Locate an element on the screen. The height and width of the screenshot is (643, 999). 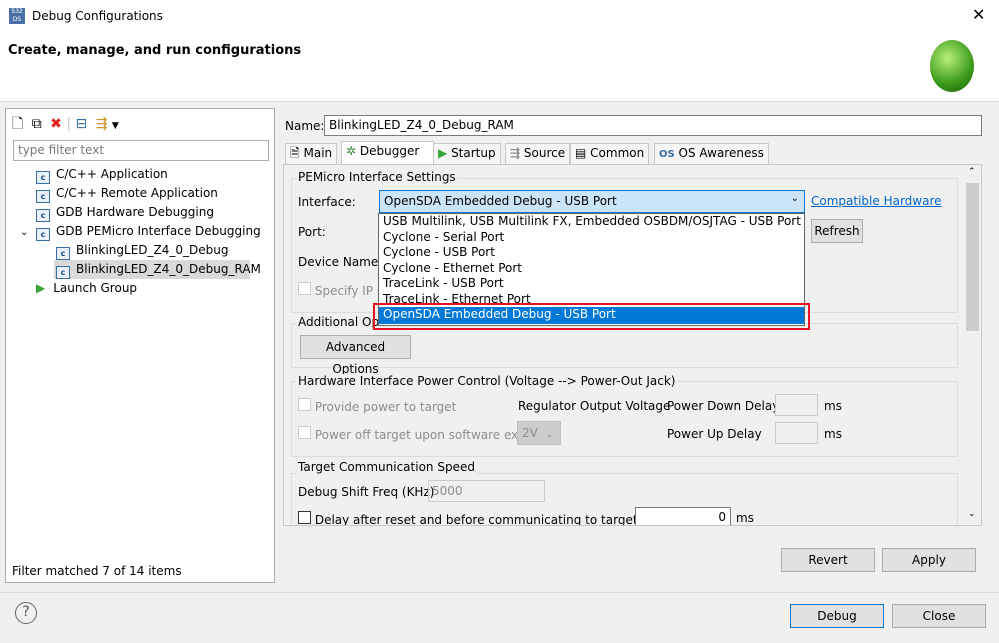
tab-label: Main is located at coordinates (318, 153).